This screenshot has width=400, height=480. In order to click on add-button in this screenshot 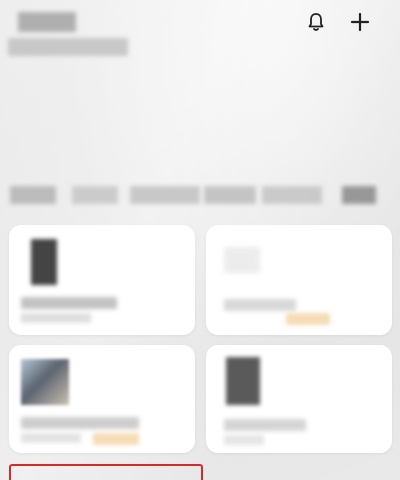, I will do `click(360, 22)`.